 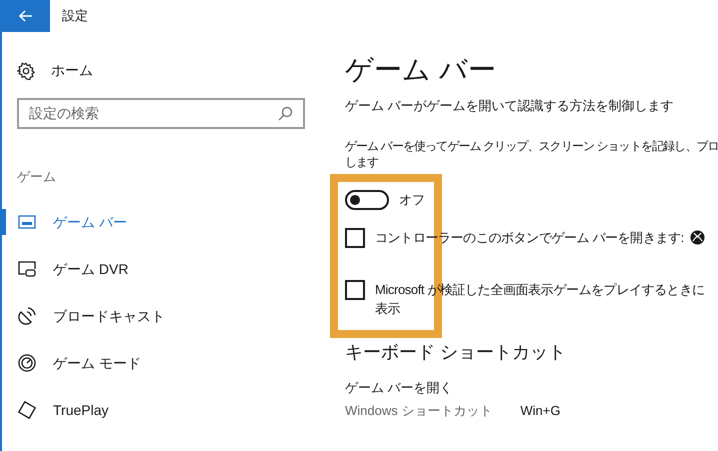 What do you see at coordinates (166, 222) in the screenshot?
I see `nav-item: ゲーム バー` at bounding box center [166, 222].